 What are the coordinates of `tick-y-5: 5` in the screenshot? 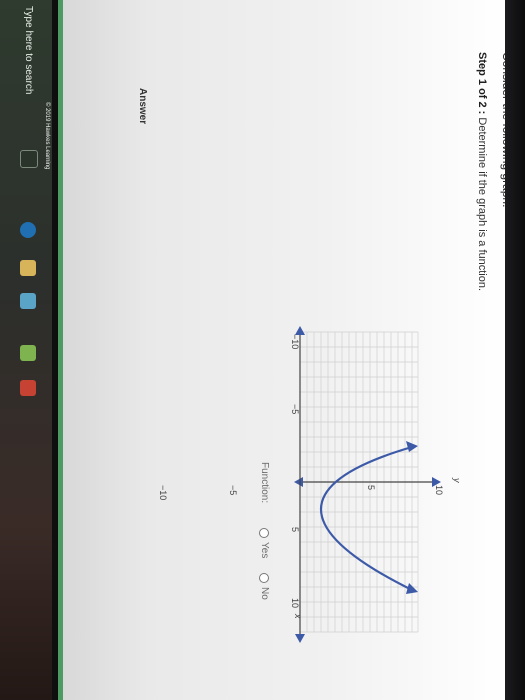 It's located at (371, 488).